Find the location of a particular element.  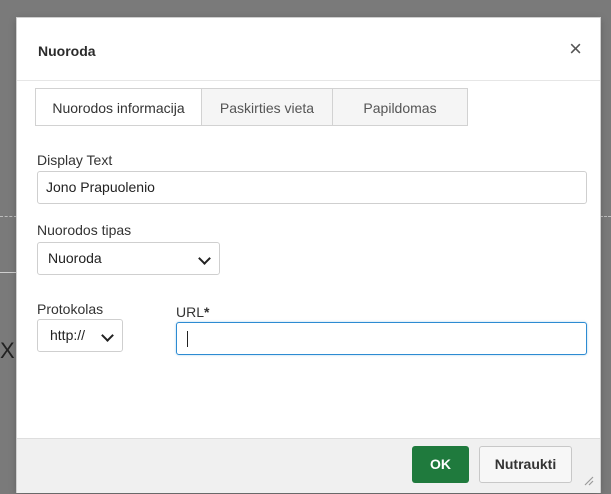

link-type-select: Nuoroda is located at coordinates (128, 258).